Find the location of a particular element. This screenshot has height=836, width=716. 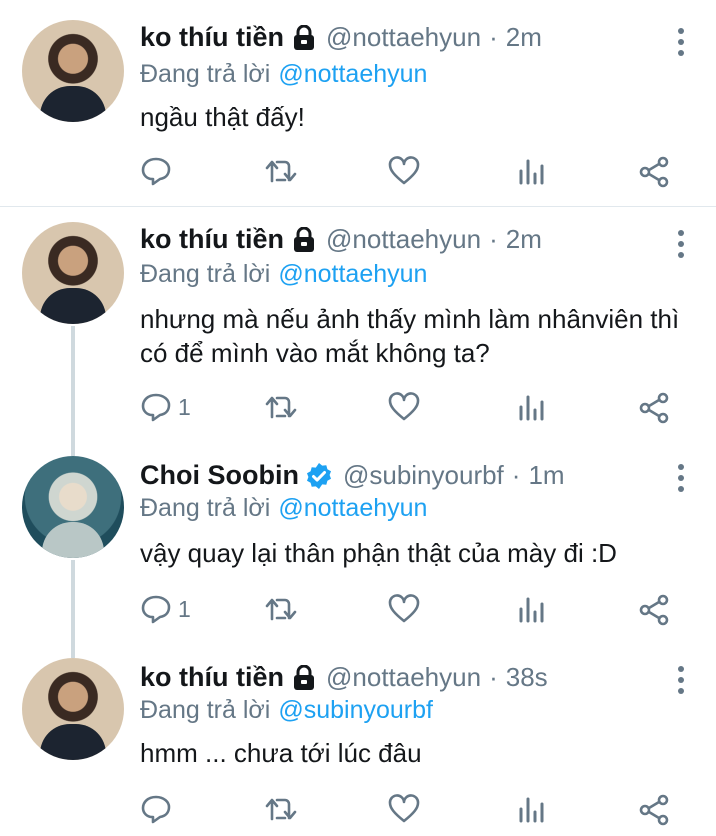

replying-to: Đang trả lời @subinyourbf is located at coordinates (286, 710).